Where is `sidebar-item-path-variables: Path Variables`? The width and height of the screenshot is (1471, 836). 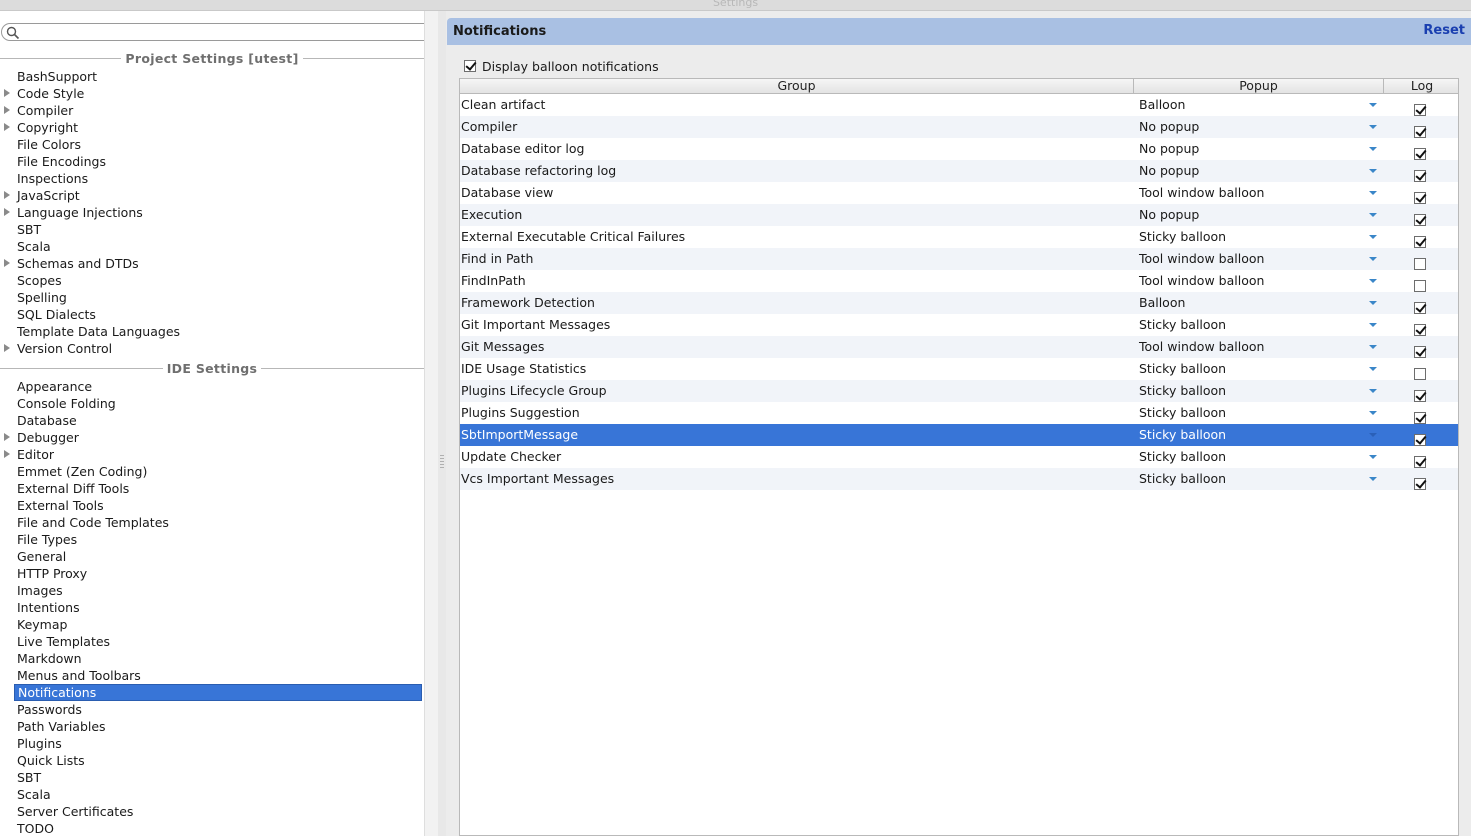 sidebar-item-path-variables: Path Variables is located at coordinates (218, 726).